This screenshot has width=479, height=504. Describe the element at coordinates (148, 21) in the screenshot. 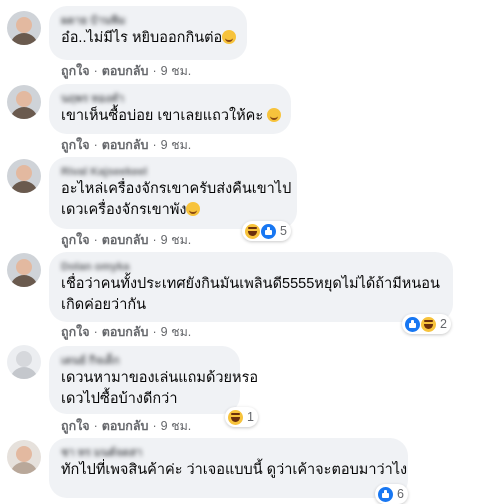

I see `comment-author: ผดาย บ้านพิม` at that location.